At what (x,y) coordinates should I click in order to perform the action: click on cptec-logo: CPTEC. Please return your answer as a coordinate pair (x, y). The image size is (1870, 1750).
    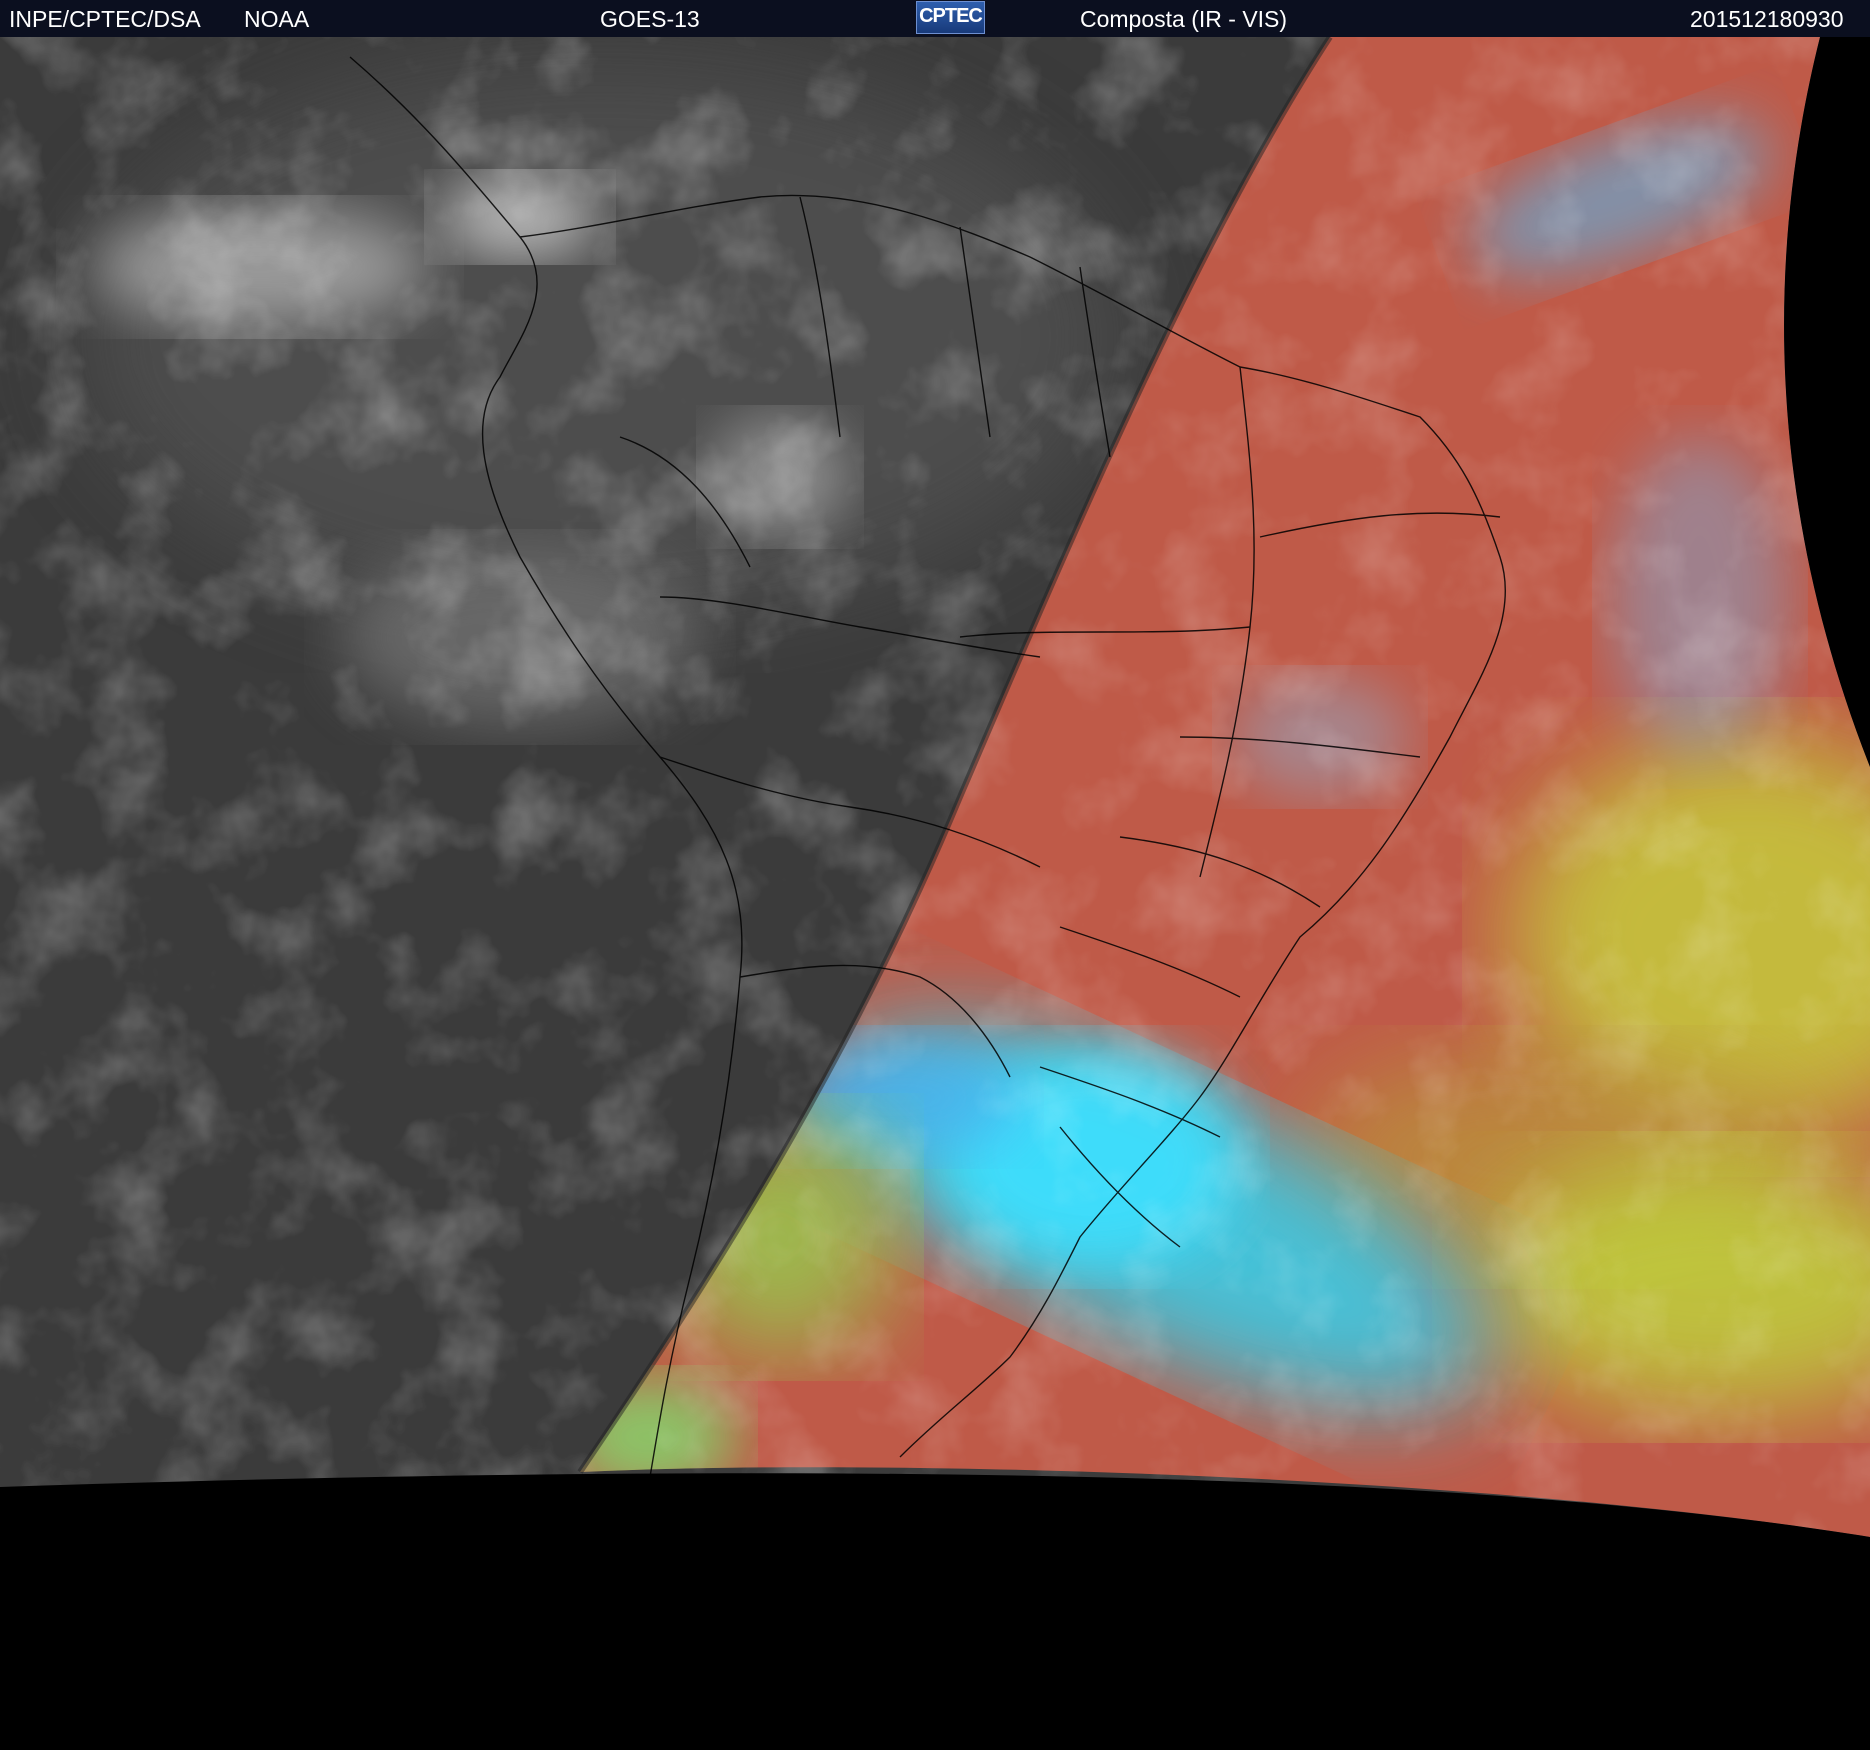
    Looking at the image, I should click on (950, 17).